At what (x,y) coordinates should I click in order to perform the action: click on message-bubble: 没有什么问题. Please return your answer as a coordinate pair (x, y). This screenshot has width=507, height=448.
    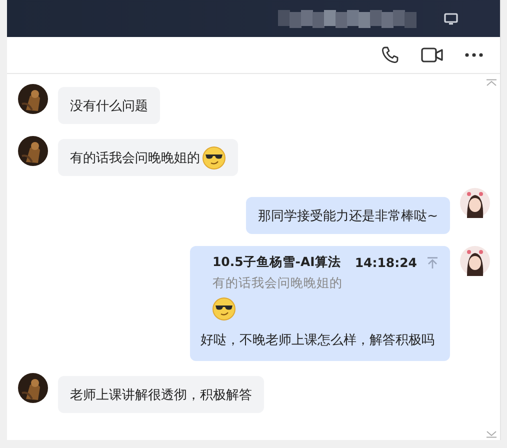
    Looking at the image, I should click on (109, 105).